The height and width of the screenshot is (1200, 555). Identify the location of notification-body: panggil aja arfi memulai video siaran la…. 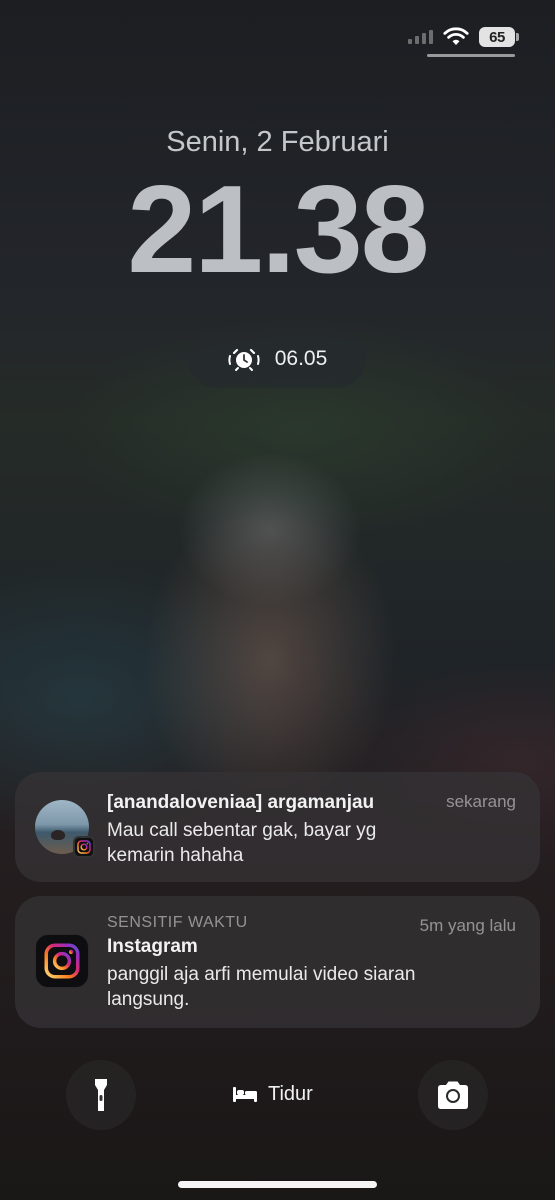
(261, 987).